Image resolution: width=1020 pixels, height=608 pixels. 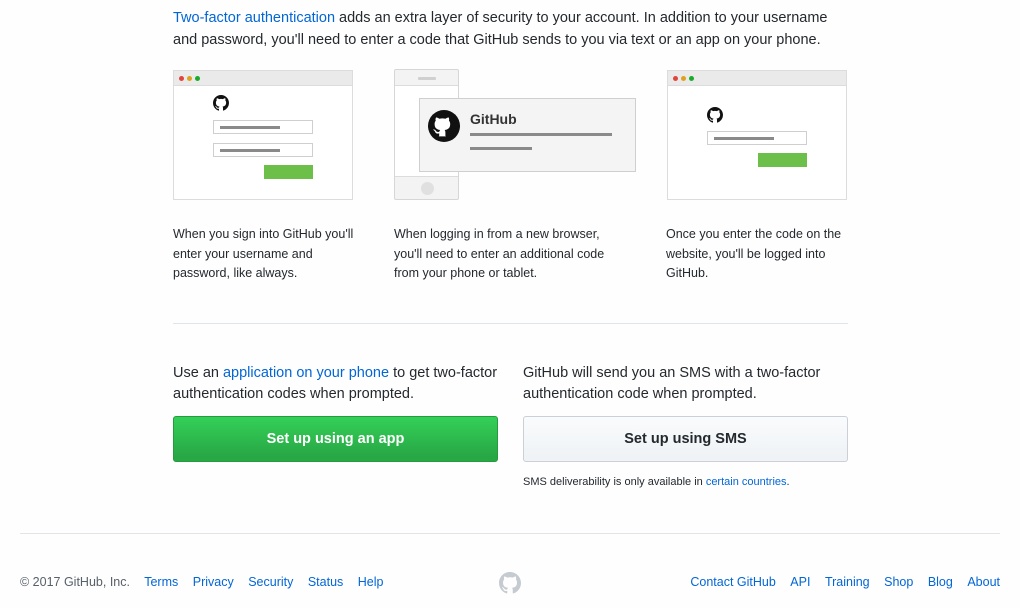 I want to click on certain-countries-link: certain countries, so click(x=746, y=482).